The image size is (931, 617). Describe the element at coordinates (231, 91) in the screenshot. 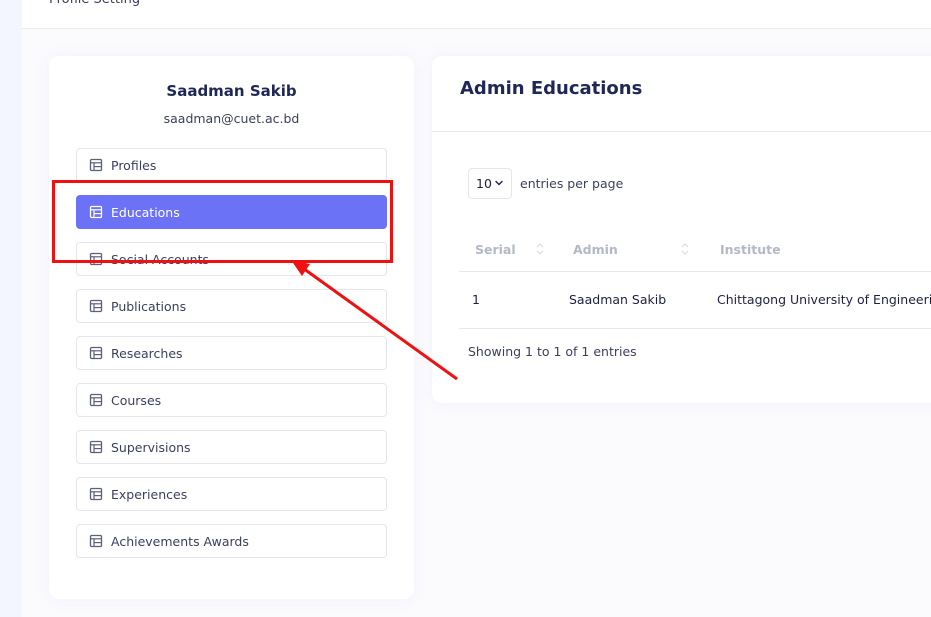

I see `profile-name: Saadman Sakib` at that location.